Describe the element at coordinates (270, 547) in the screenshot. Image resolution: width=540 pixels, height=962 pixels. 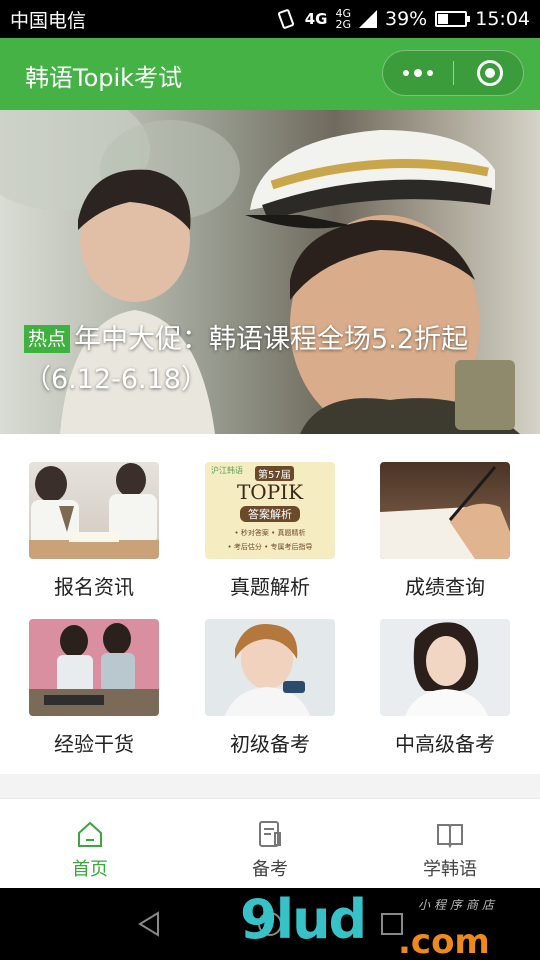
I see `topik-line2: • 考后估分 • 专属考后指导` at that location.